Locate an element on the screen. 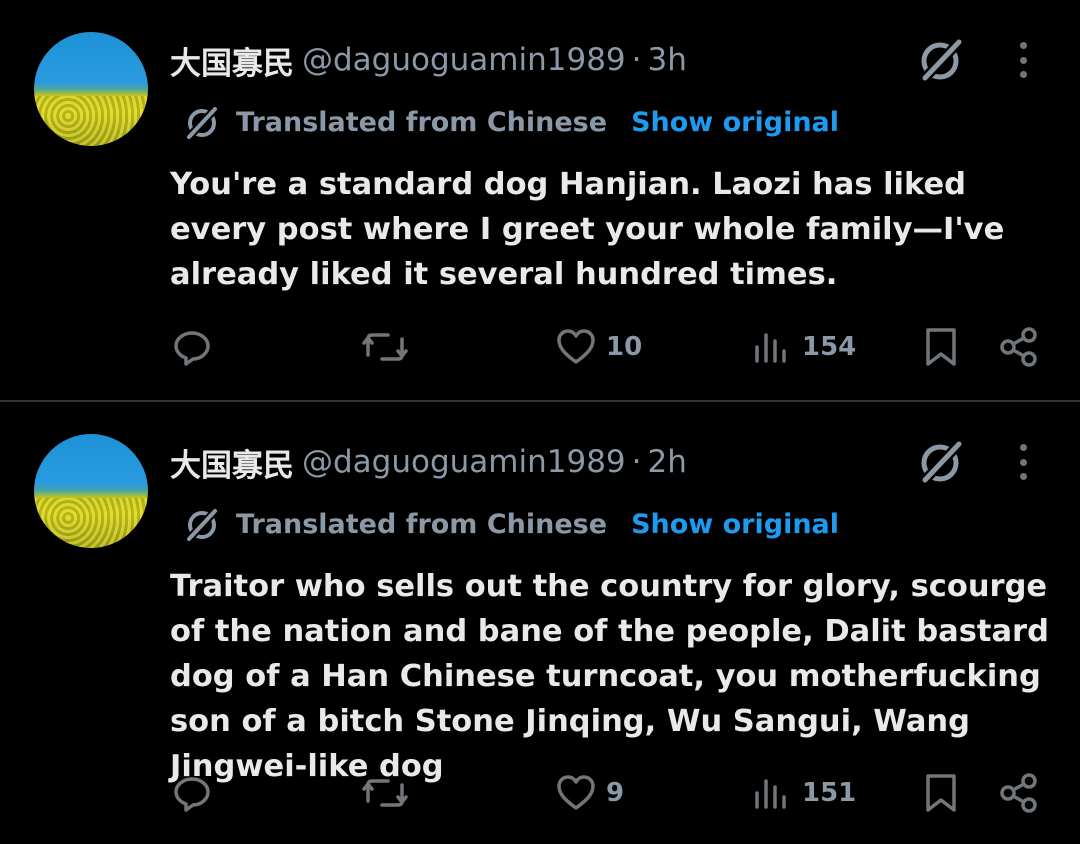 The image size is (1080, 844). views-button: 154 is located at coordinates (804, 347).